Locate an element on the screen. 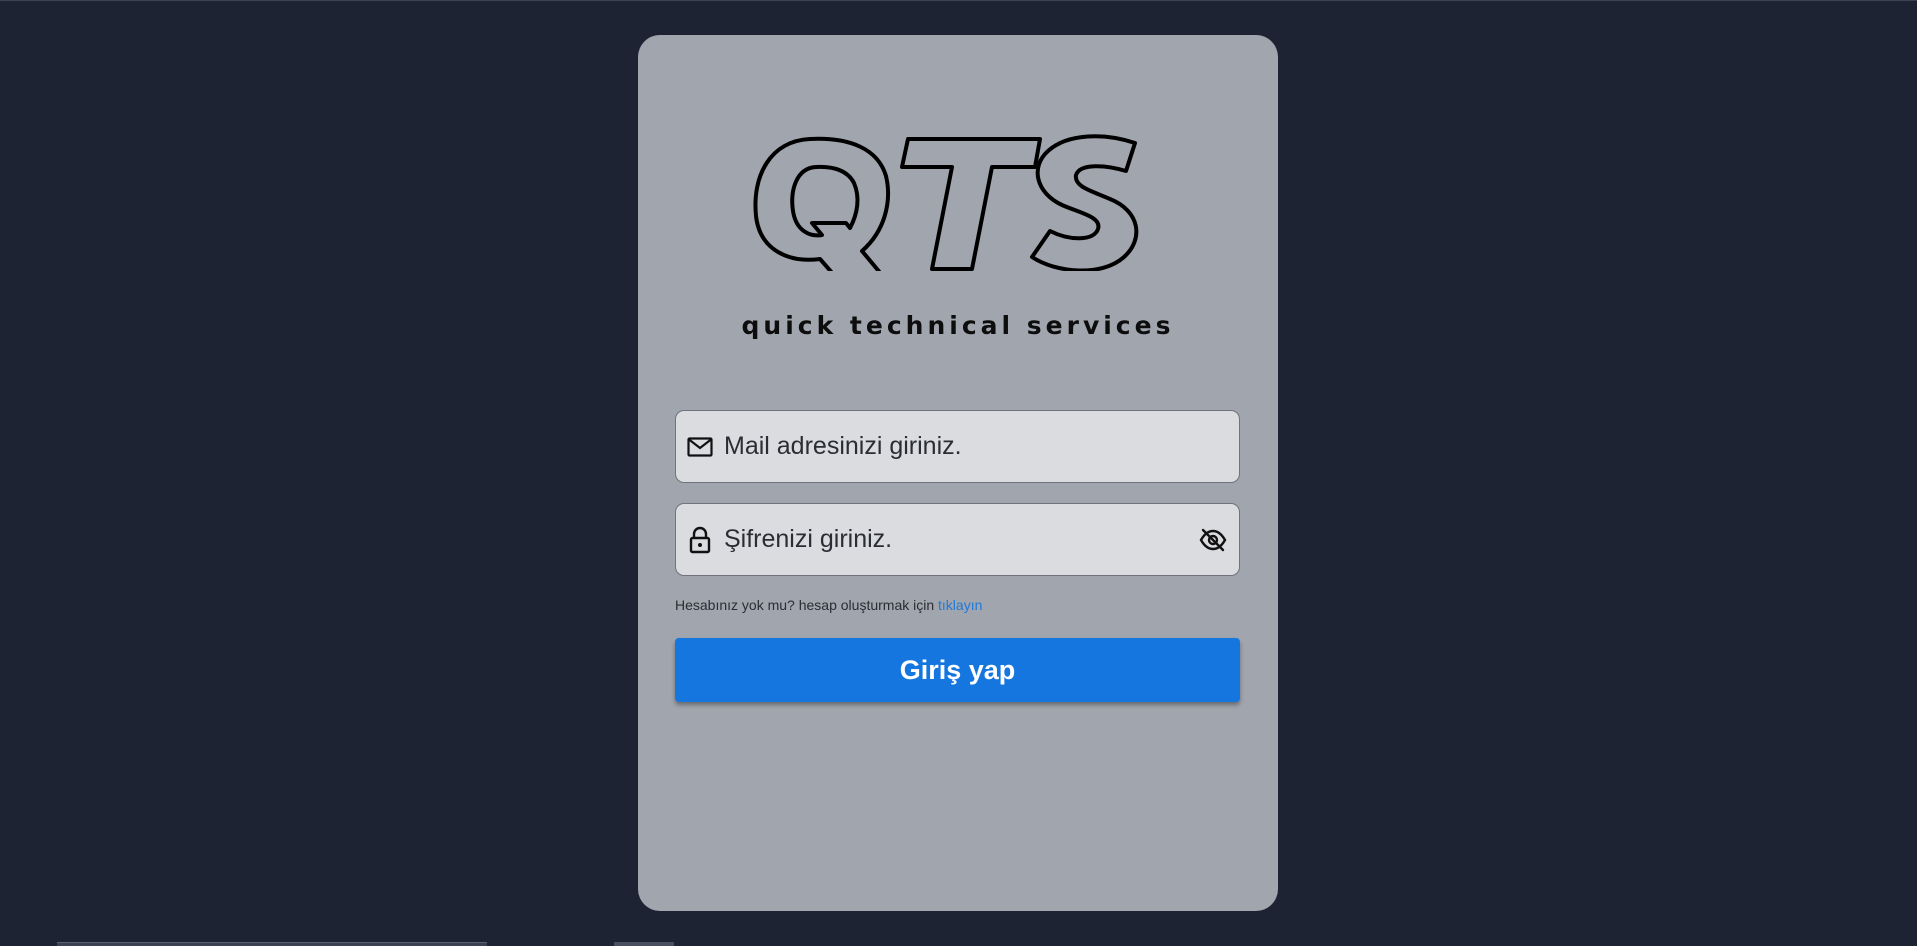 The width and height of the screenshot is (1917, 946). email-field is located at coordinates (957, 446).